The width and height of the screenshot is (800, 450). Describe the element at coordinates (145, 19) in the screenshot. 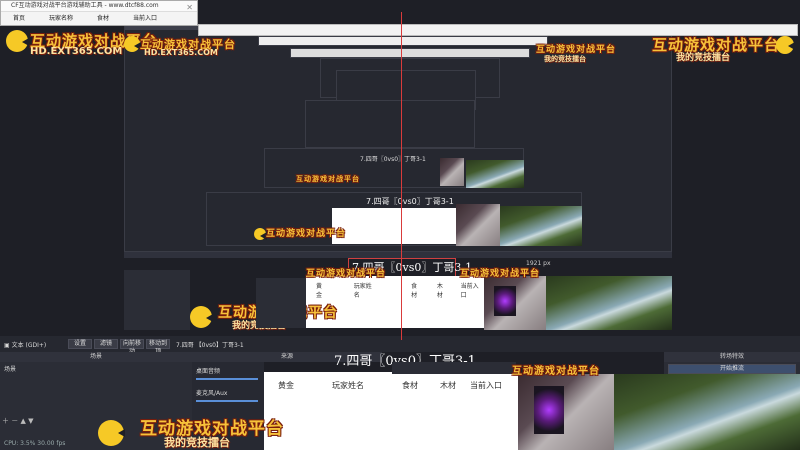

I see `tab-entrance: 当前入口` at that location.